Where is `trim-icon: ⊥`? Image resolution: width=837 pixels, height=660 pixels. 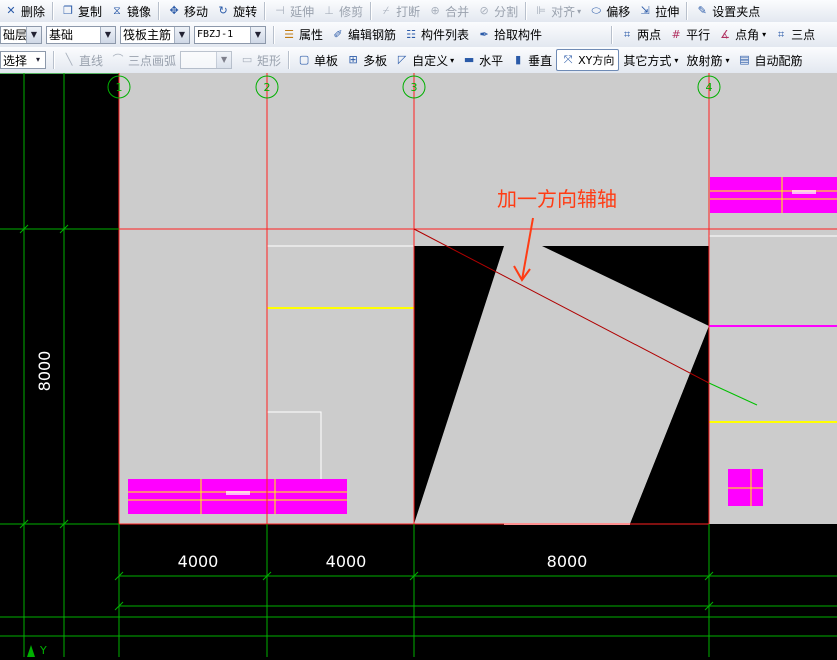 trim-icon: ⊥ is located at coordinates (329, 10).